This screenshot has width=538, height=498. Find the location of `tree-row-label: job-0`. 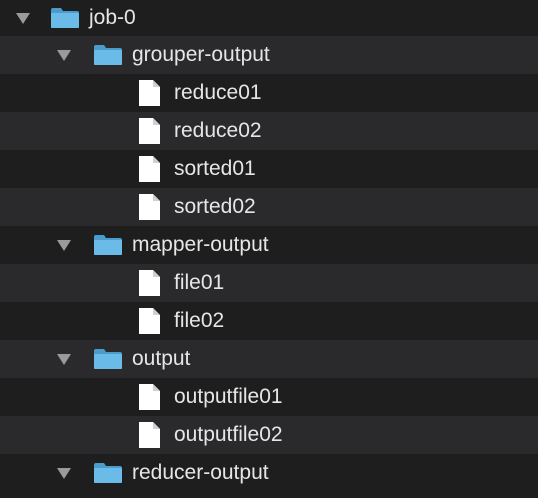

tree-row-label: job-0 is located at coordinates (112, 17).